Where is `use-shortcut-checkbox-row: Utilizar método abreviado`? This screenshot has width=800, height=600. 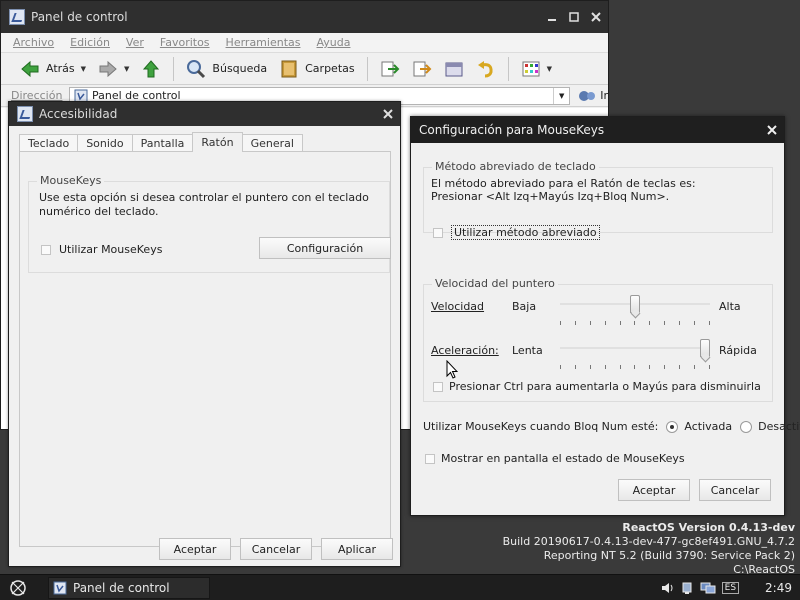 use-shortcut-checkbox-row: Utilizar método abreviado is located at coordinates (516, 232).